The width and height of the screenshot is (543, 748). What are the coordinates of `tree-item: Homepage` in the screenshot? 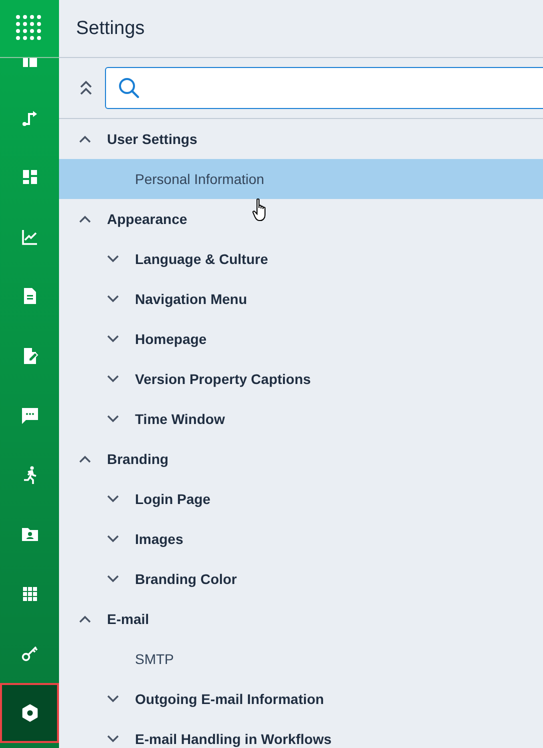 It's located at (301, 339).